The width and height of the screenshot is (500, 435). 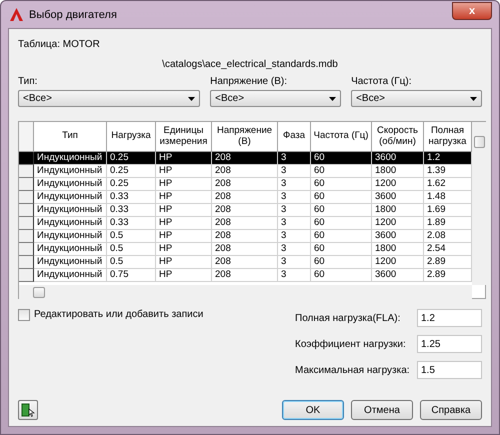 I want to click on field-label: Максимальная нагрузка:, so click(x=353, y=370).